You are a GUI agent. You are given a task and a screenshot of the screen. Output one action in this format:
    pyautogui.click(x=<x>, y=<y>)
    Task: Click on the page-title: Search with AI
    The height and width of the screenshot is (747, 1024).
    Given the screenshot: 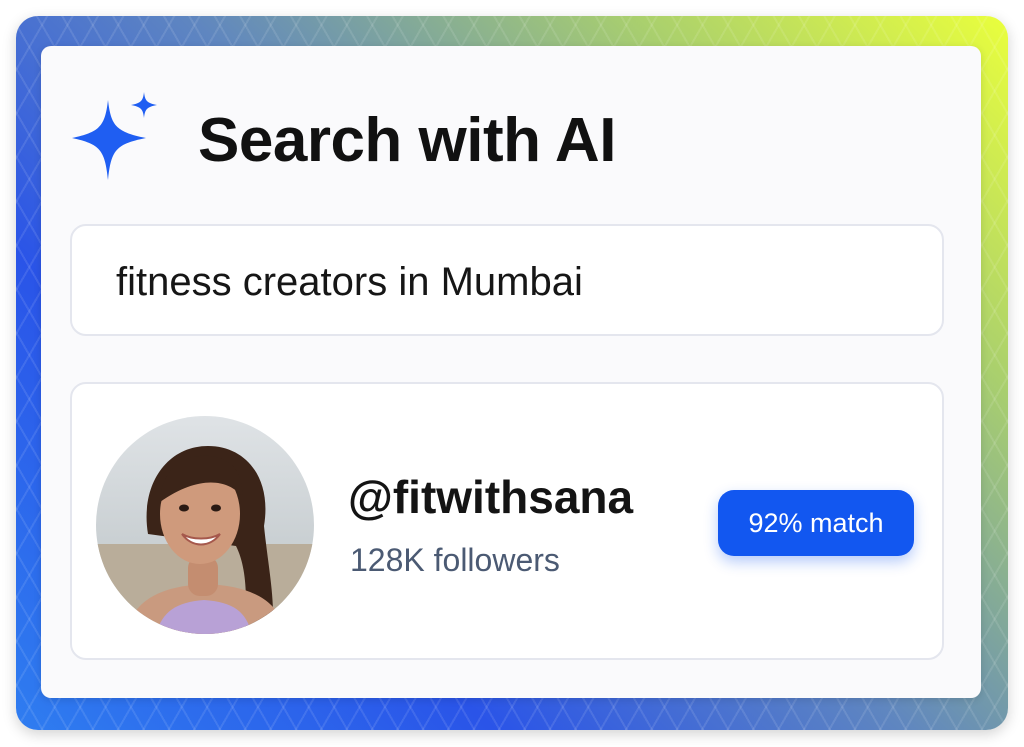 What is the action you would take?
    pyautogui.click(x=407, y=140)
    